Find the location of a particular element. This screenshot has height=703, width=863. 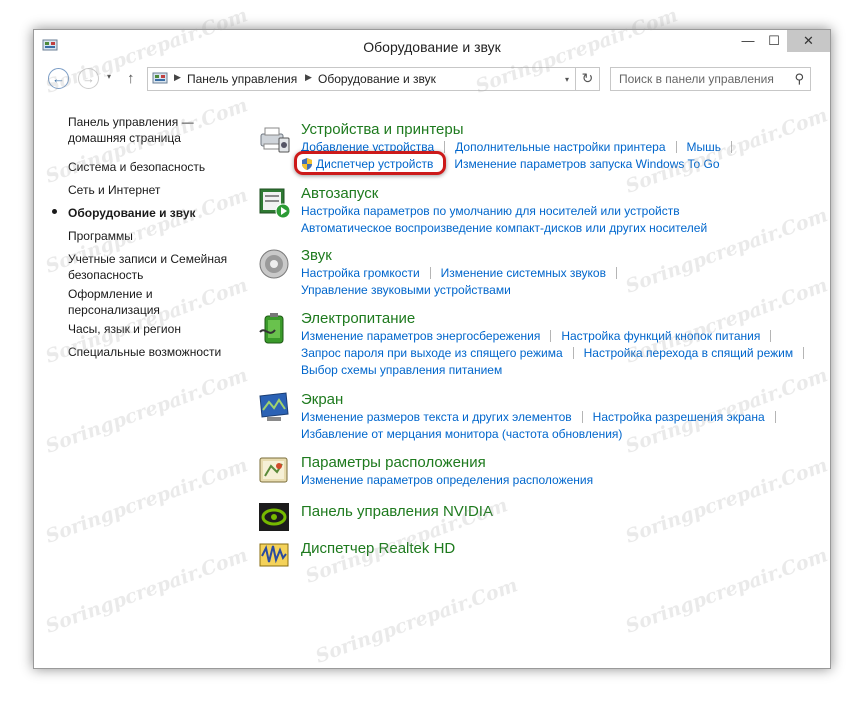

back-button: ← is located at coordinates (58, 78).